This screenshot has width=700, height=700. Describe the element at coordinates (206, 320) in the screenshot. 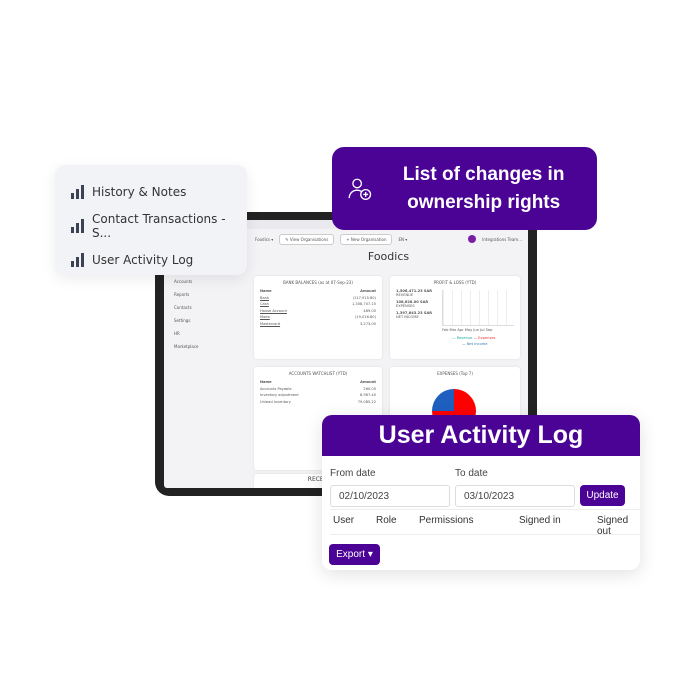

I see `sidebar-item-settings: Settings` at that location.